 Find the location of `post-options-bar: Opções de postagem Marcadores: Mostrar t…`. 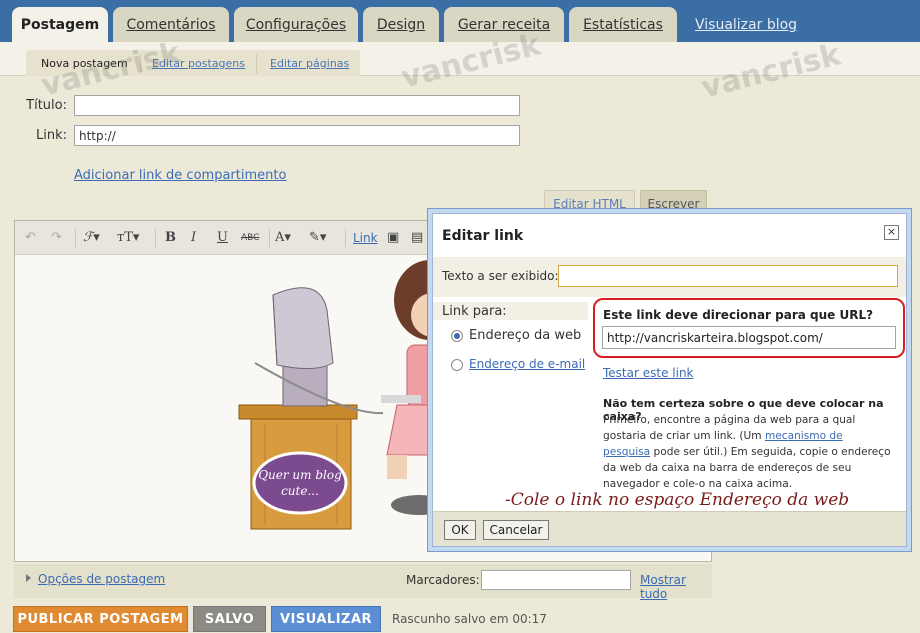

post-options-bar: Opções de postagem Marcadores: Mostrar t… is located at coordinates (363, 582).